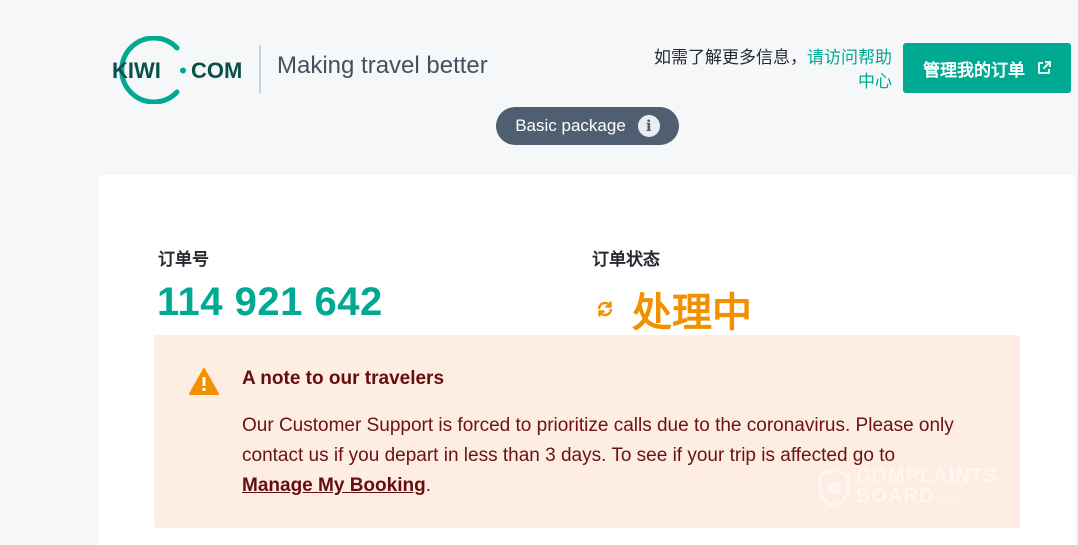  What do you see at coordinates (730, 57) in the screenshot?
I see `help-prefix: 如需了解更多信息，` at bounding box center [730, 57].